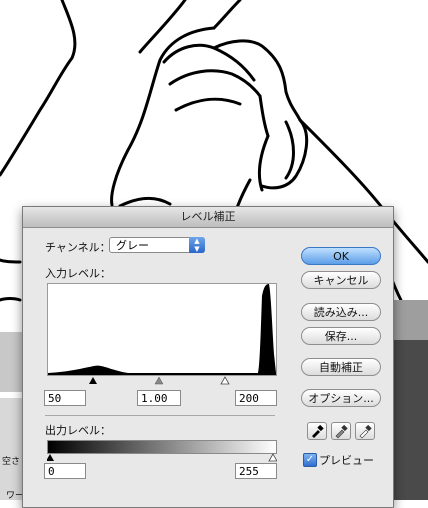  What do you see at coordinates (11, 362) in the screenshot?
I see `workspace-strip-left` at bounding box center [11, 362].